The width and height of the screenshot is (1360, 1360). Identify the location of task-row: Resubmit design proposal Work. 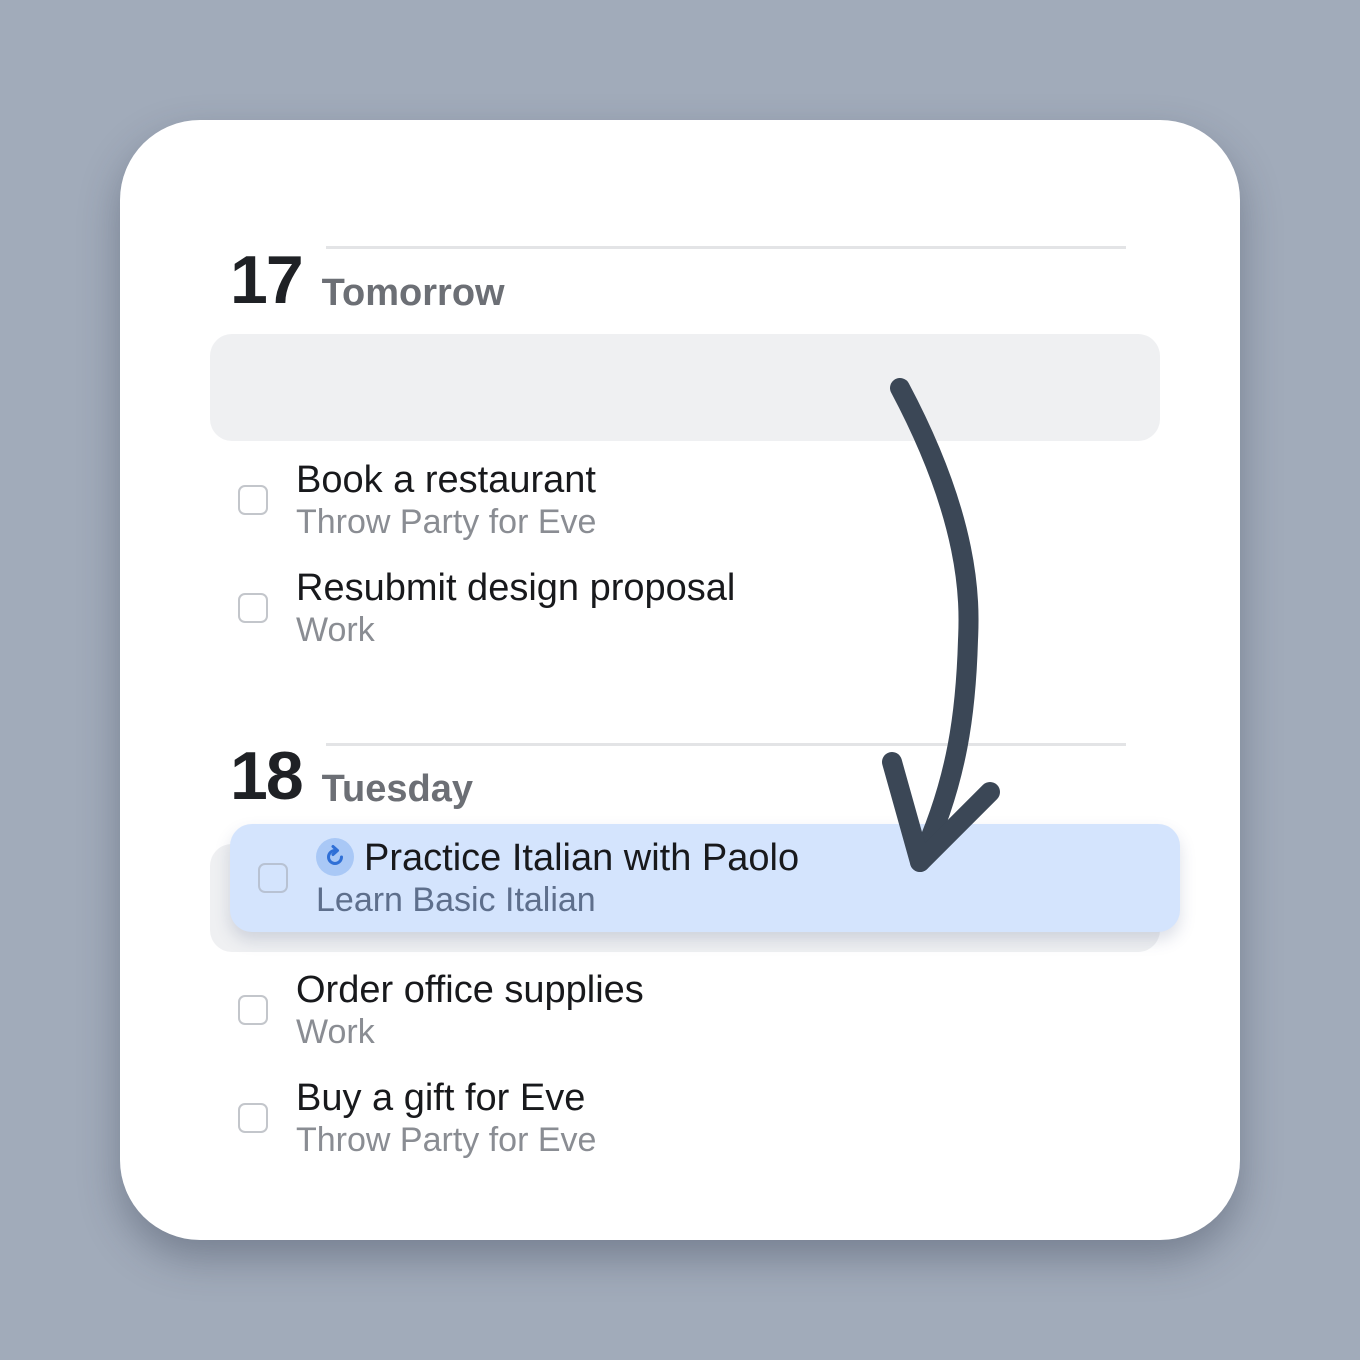
(486, 608).